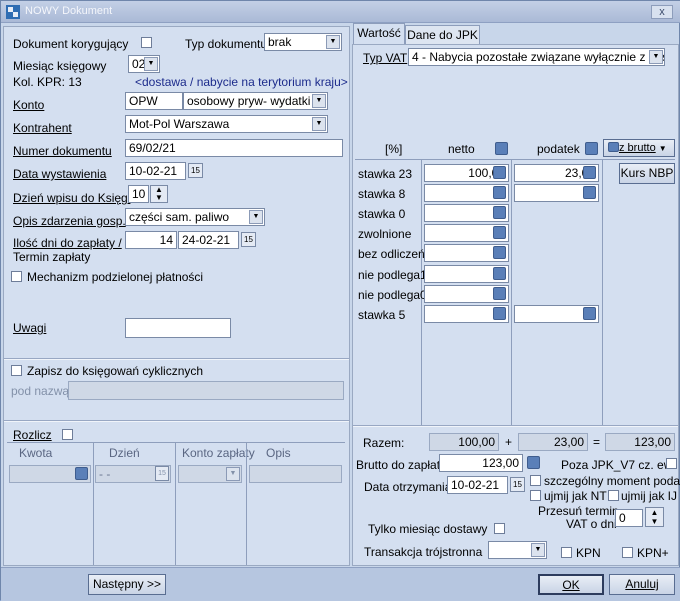 Image resolution: width=680 pixels, height=601 pixels. Describe the element at coordinates (155, 171) in the screenshot. I see `data-wystawienia-field: 10-02-21` at that location.